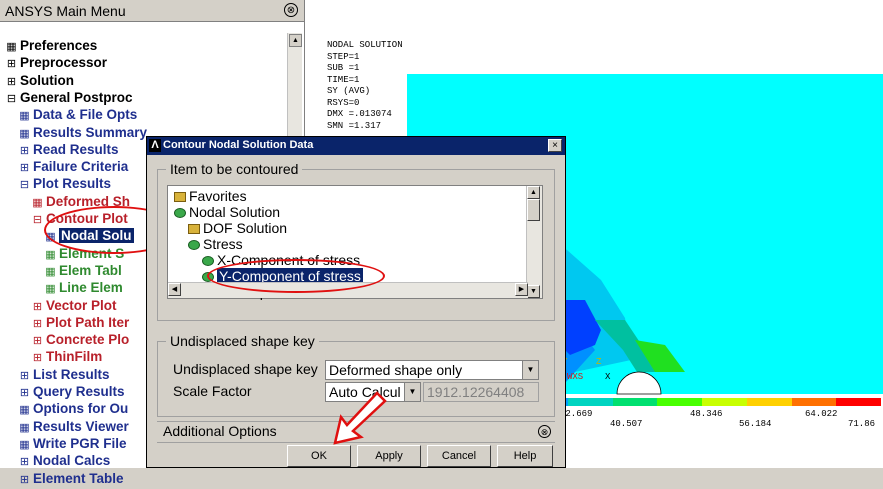  I want to click on menu-item: ▦ Results Viewer, so click(74, 426).